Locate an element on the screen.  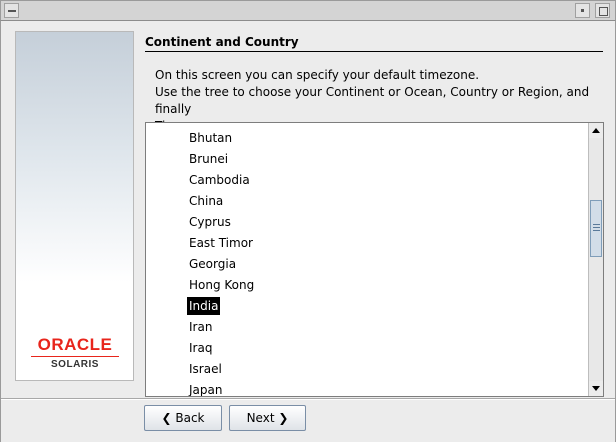
tree-item: India is located at coordinates (204, 306).